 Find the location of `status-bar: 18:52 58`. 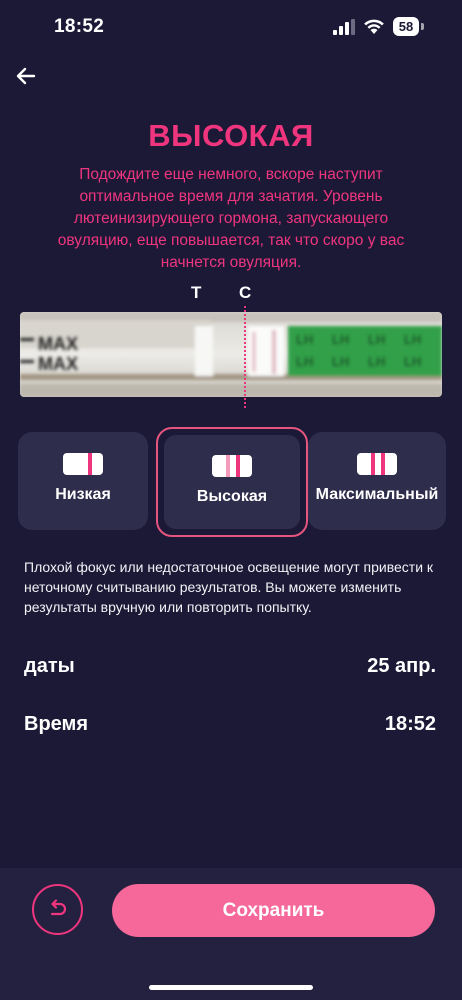

status-bar: 18:52 58 is located at coordinates (231, 28).